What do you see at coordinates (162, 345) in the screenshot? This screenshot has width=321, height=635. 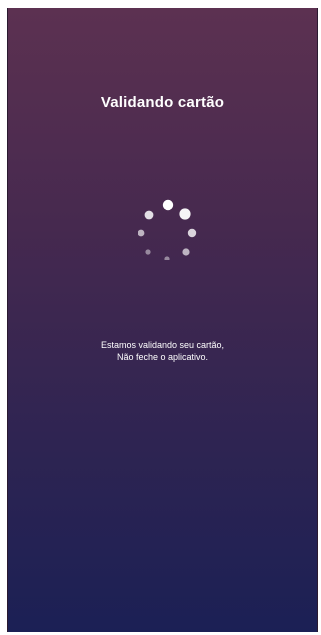 I see `message-line-1: Estamos validando seu cartão,` at bounding box center [162, 345].